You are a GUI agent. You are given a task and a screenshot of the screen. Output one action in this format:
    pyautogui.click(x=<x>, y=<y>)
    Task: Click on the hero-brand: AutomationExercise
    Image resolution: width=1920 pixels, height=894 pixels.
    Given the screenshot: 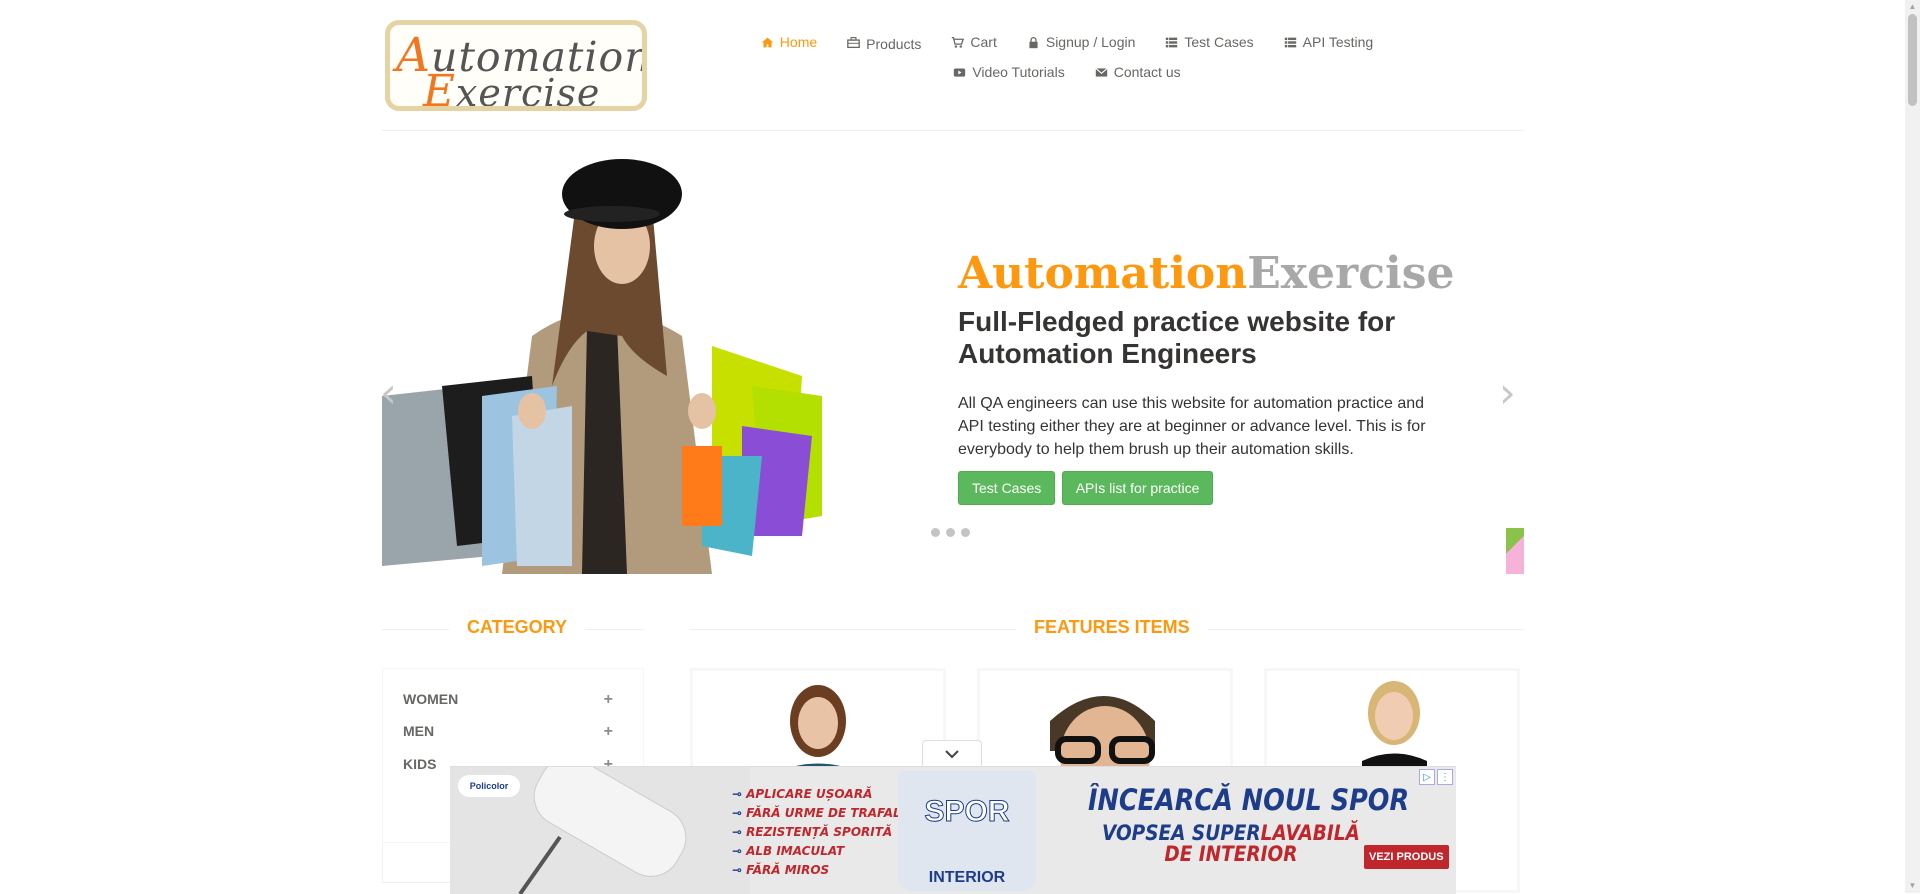 What is the action you would take?
    pyautogui.click(x=1206, y=273)
    